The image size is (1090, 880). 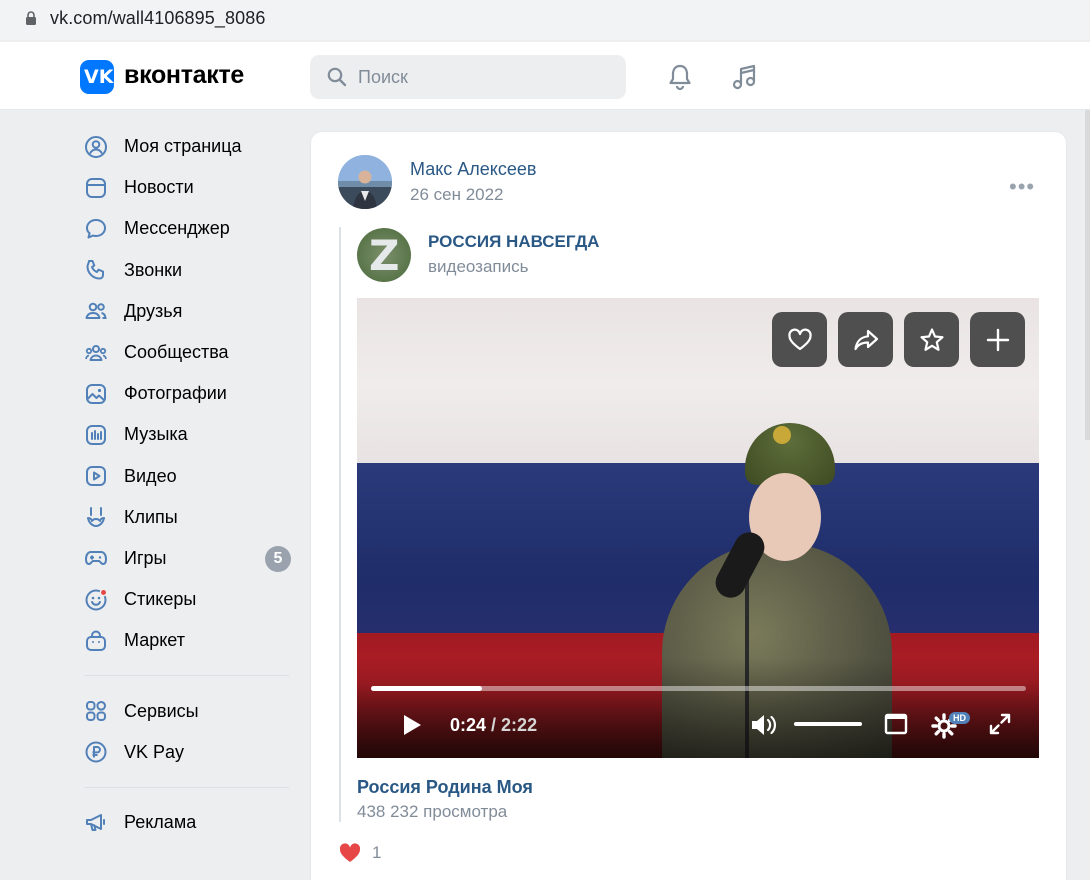 I want to click on nav-label: Моя страница, so click(x=183, y=146).